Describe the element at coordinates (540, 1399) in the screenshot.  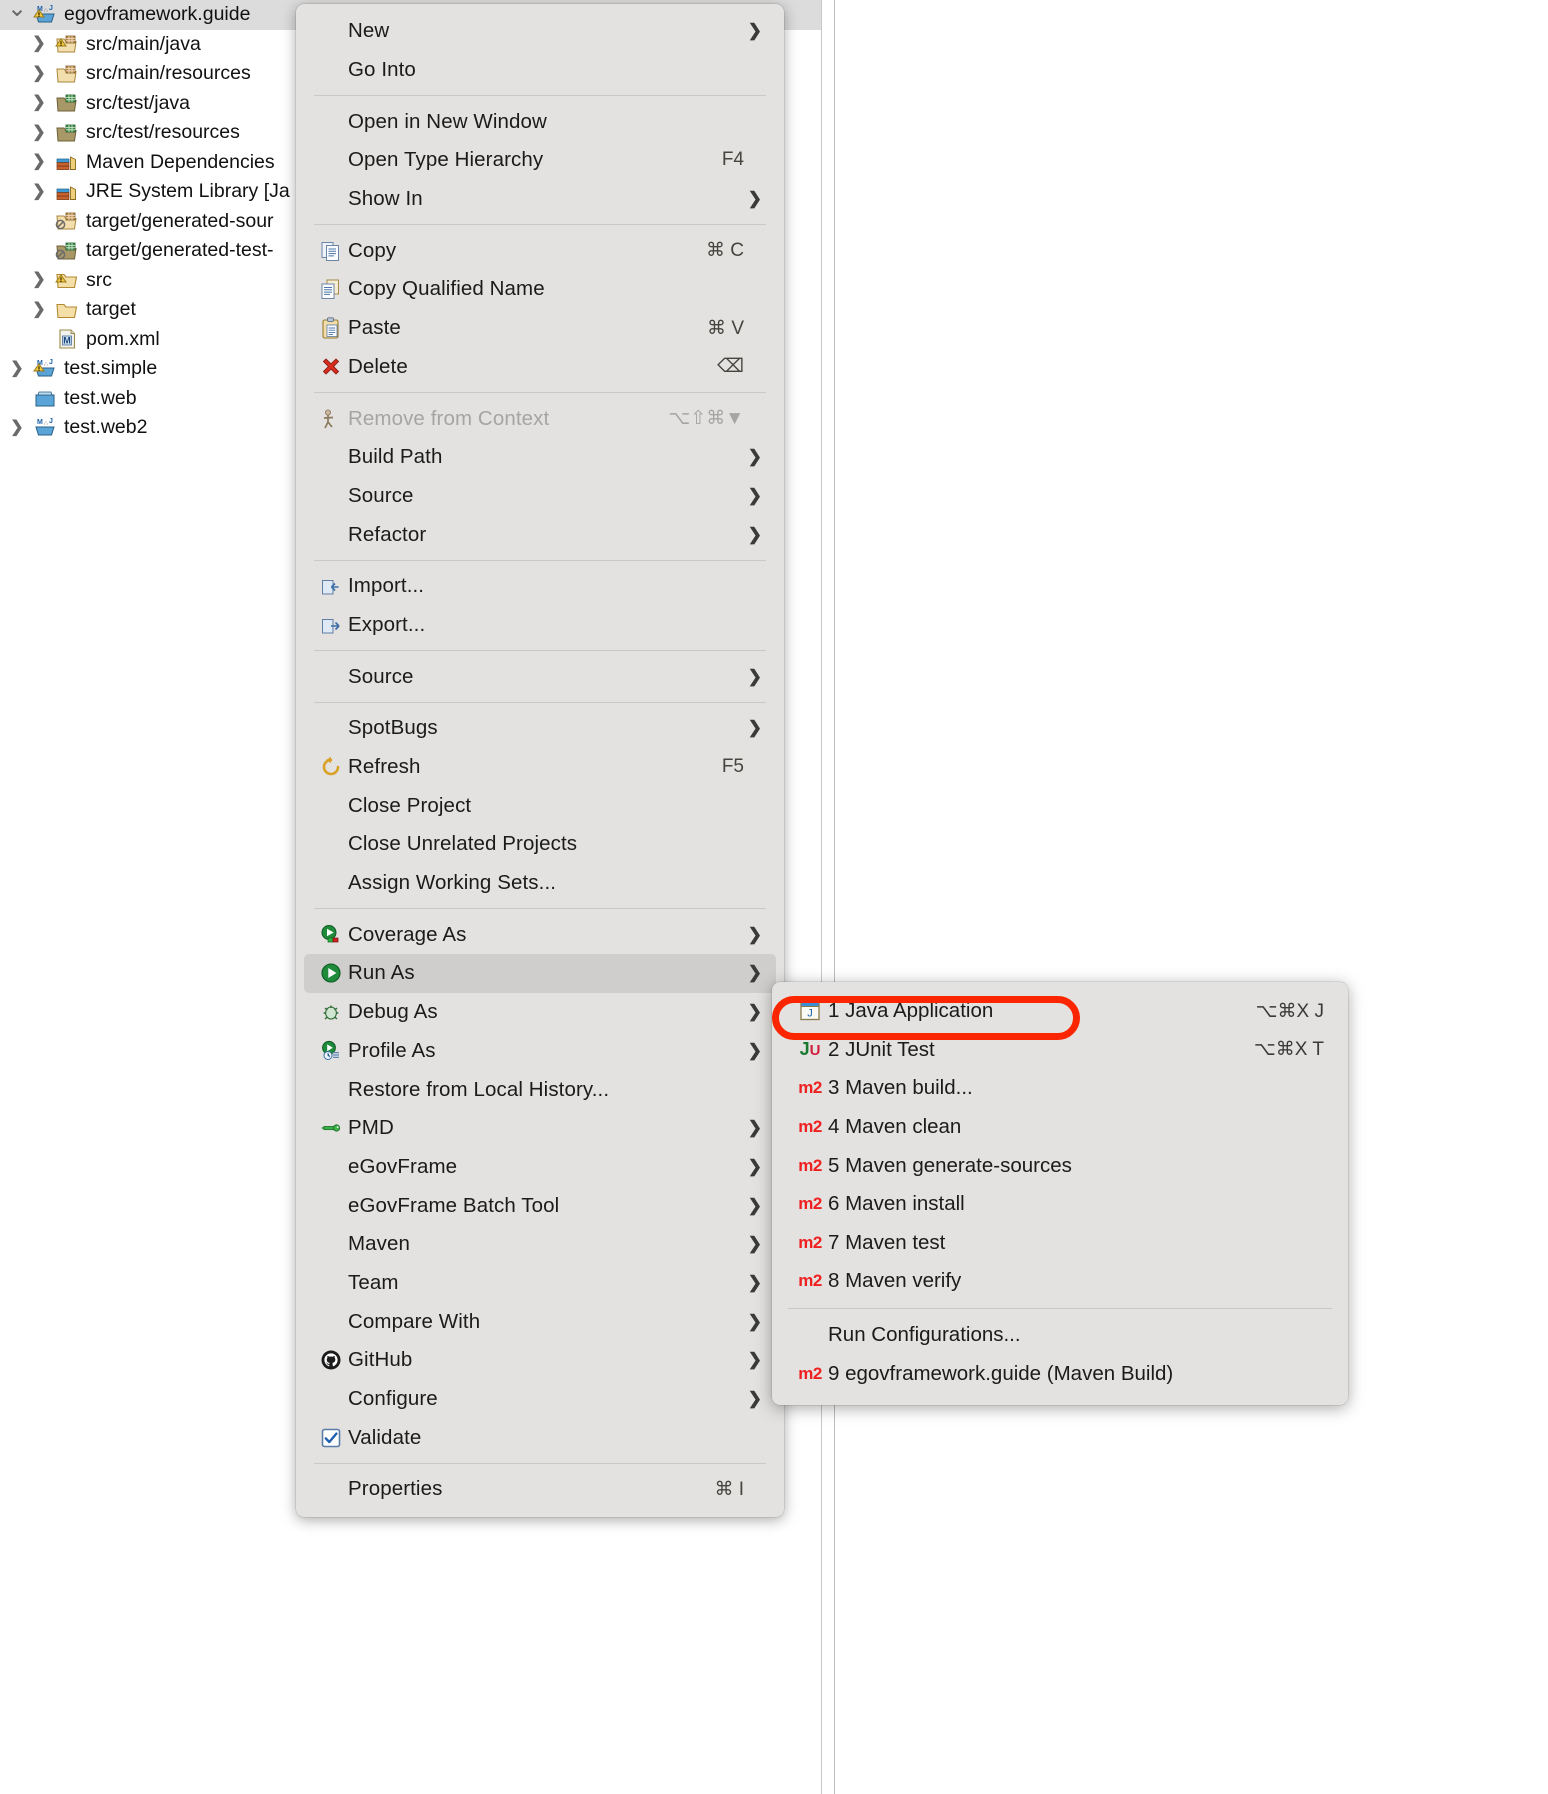
I see `menu-item-configure: Configure ❯` at that location.